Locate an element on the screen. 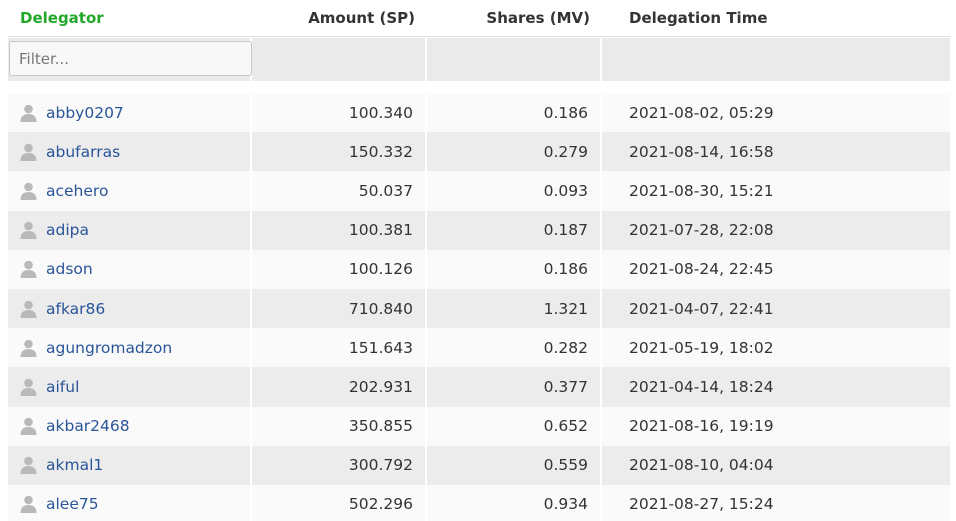  amount-cell: 100.126 is located at coordinates (339, 269).